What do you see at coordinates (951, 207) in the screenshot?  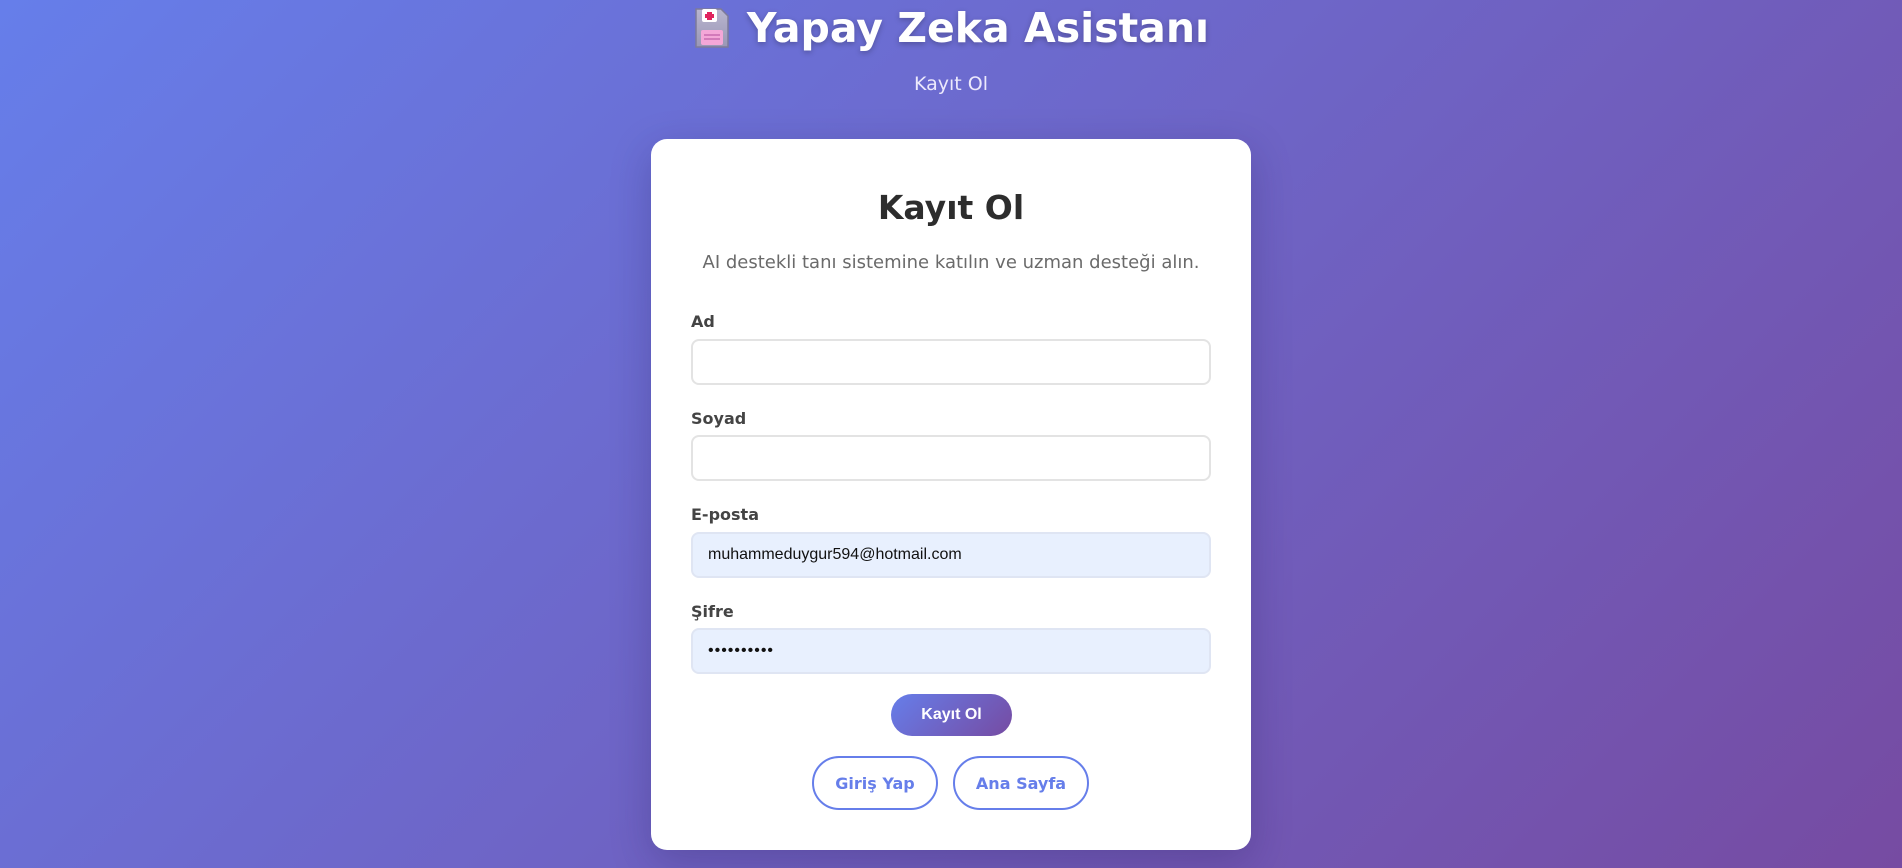 I see `form-title: Kayıt Ol` at bounding box center [951, 207].